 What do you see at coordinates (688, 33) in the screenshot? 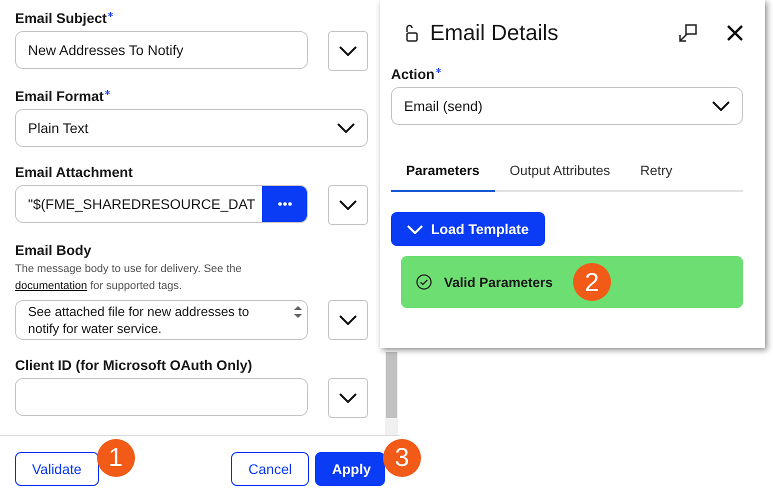
I see `expand-icon` at bounding box center [688, 33].